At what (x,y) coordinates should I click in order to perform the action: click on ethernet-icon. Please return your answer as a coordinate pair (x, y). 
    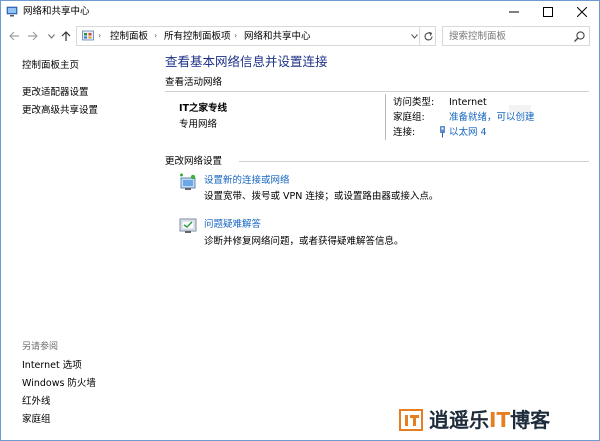
    Looking at the image, I should click on (442, 132).